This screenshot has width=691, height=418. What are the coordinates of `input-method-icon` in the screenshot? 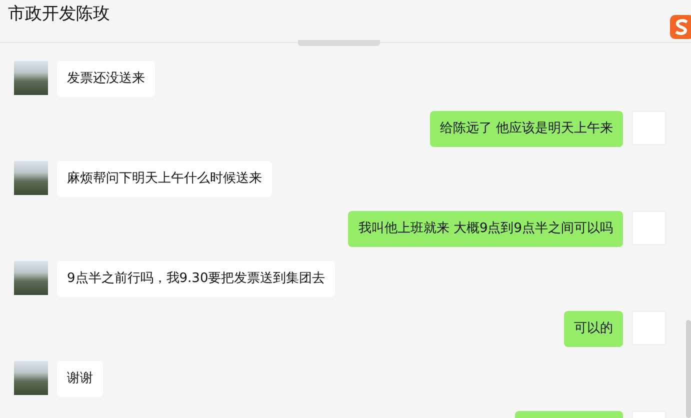 It's located at (680, 27).